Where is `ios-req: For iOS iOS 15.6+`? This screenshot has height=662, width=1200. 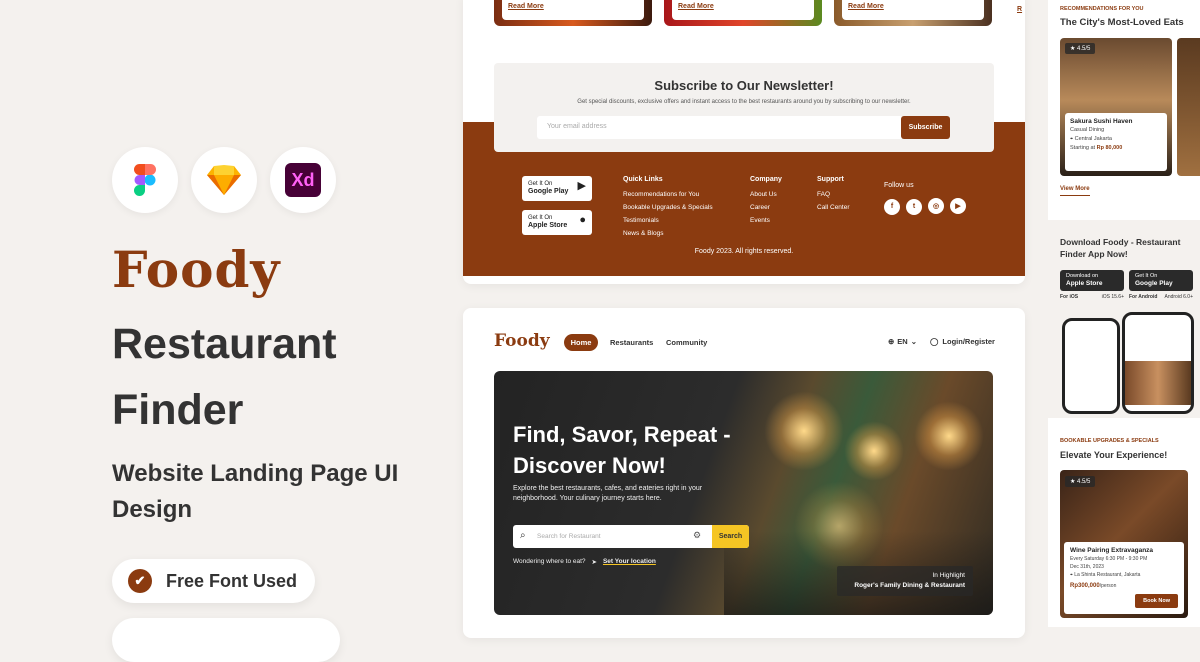 ios-req: For iOS iOS 15.6+ is located at coordinates (1092, 297).